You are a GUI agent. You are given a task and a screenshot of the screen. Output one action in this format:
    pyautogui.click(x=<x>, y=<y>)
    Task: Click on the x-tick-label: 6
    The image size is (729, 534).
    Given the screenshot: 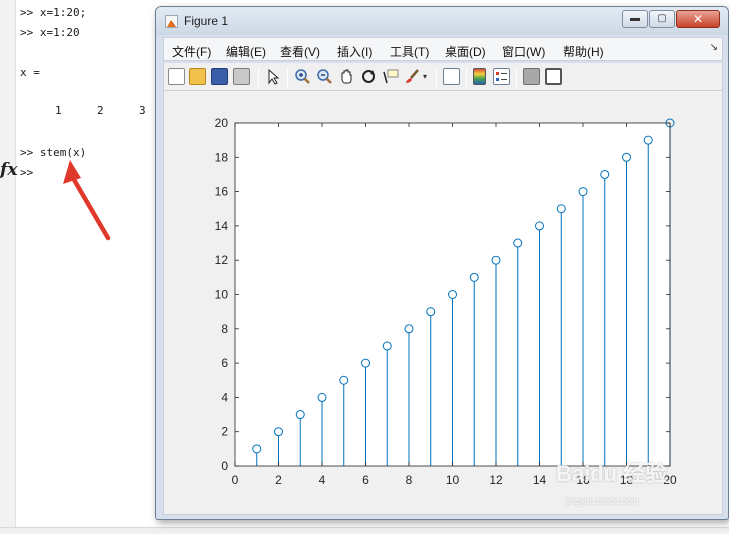 What is the action you would take?
    pyautogui.click(x=365, y=480)
    